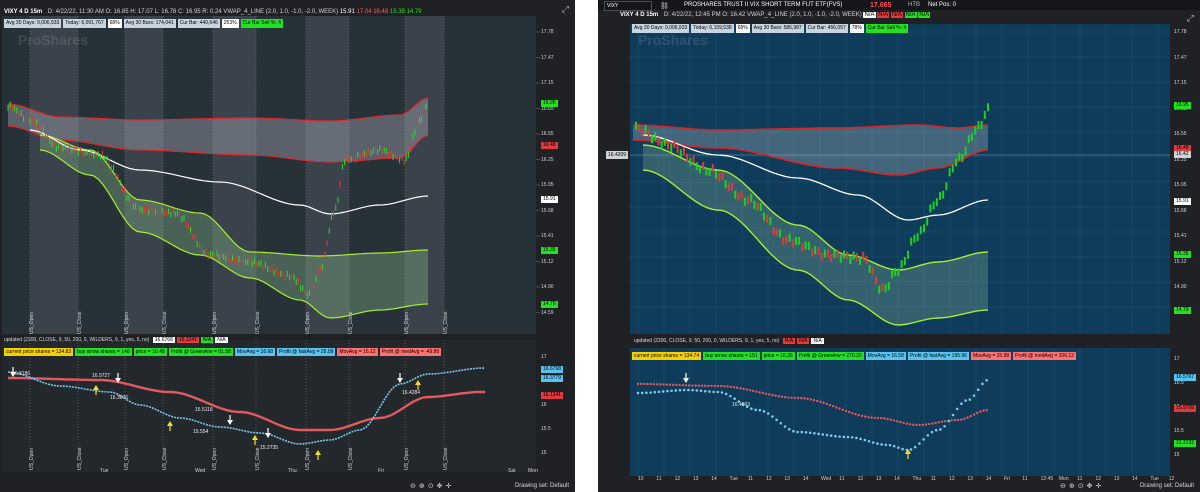 The height and width of the screenshot is (492, 1200). I want to click on study-status-values: N/A N/A N/A, so click(802, 341).